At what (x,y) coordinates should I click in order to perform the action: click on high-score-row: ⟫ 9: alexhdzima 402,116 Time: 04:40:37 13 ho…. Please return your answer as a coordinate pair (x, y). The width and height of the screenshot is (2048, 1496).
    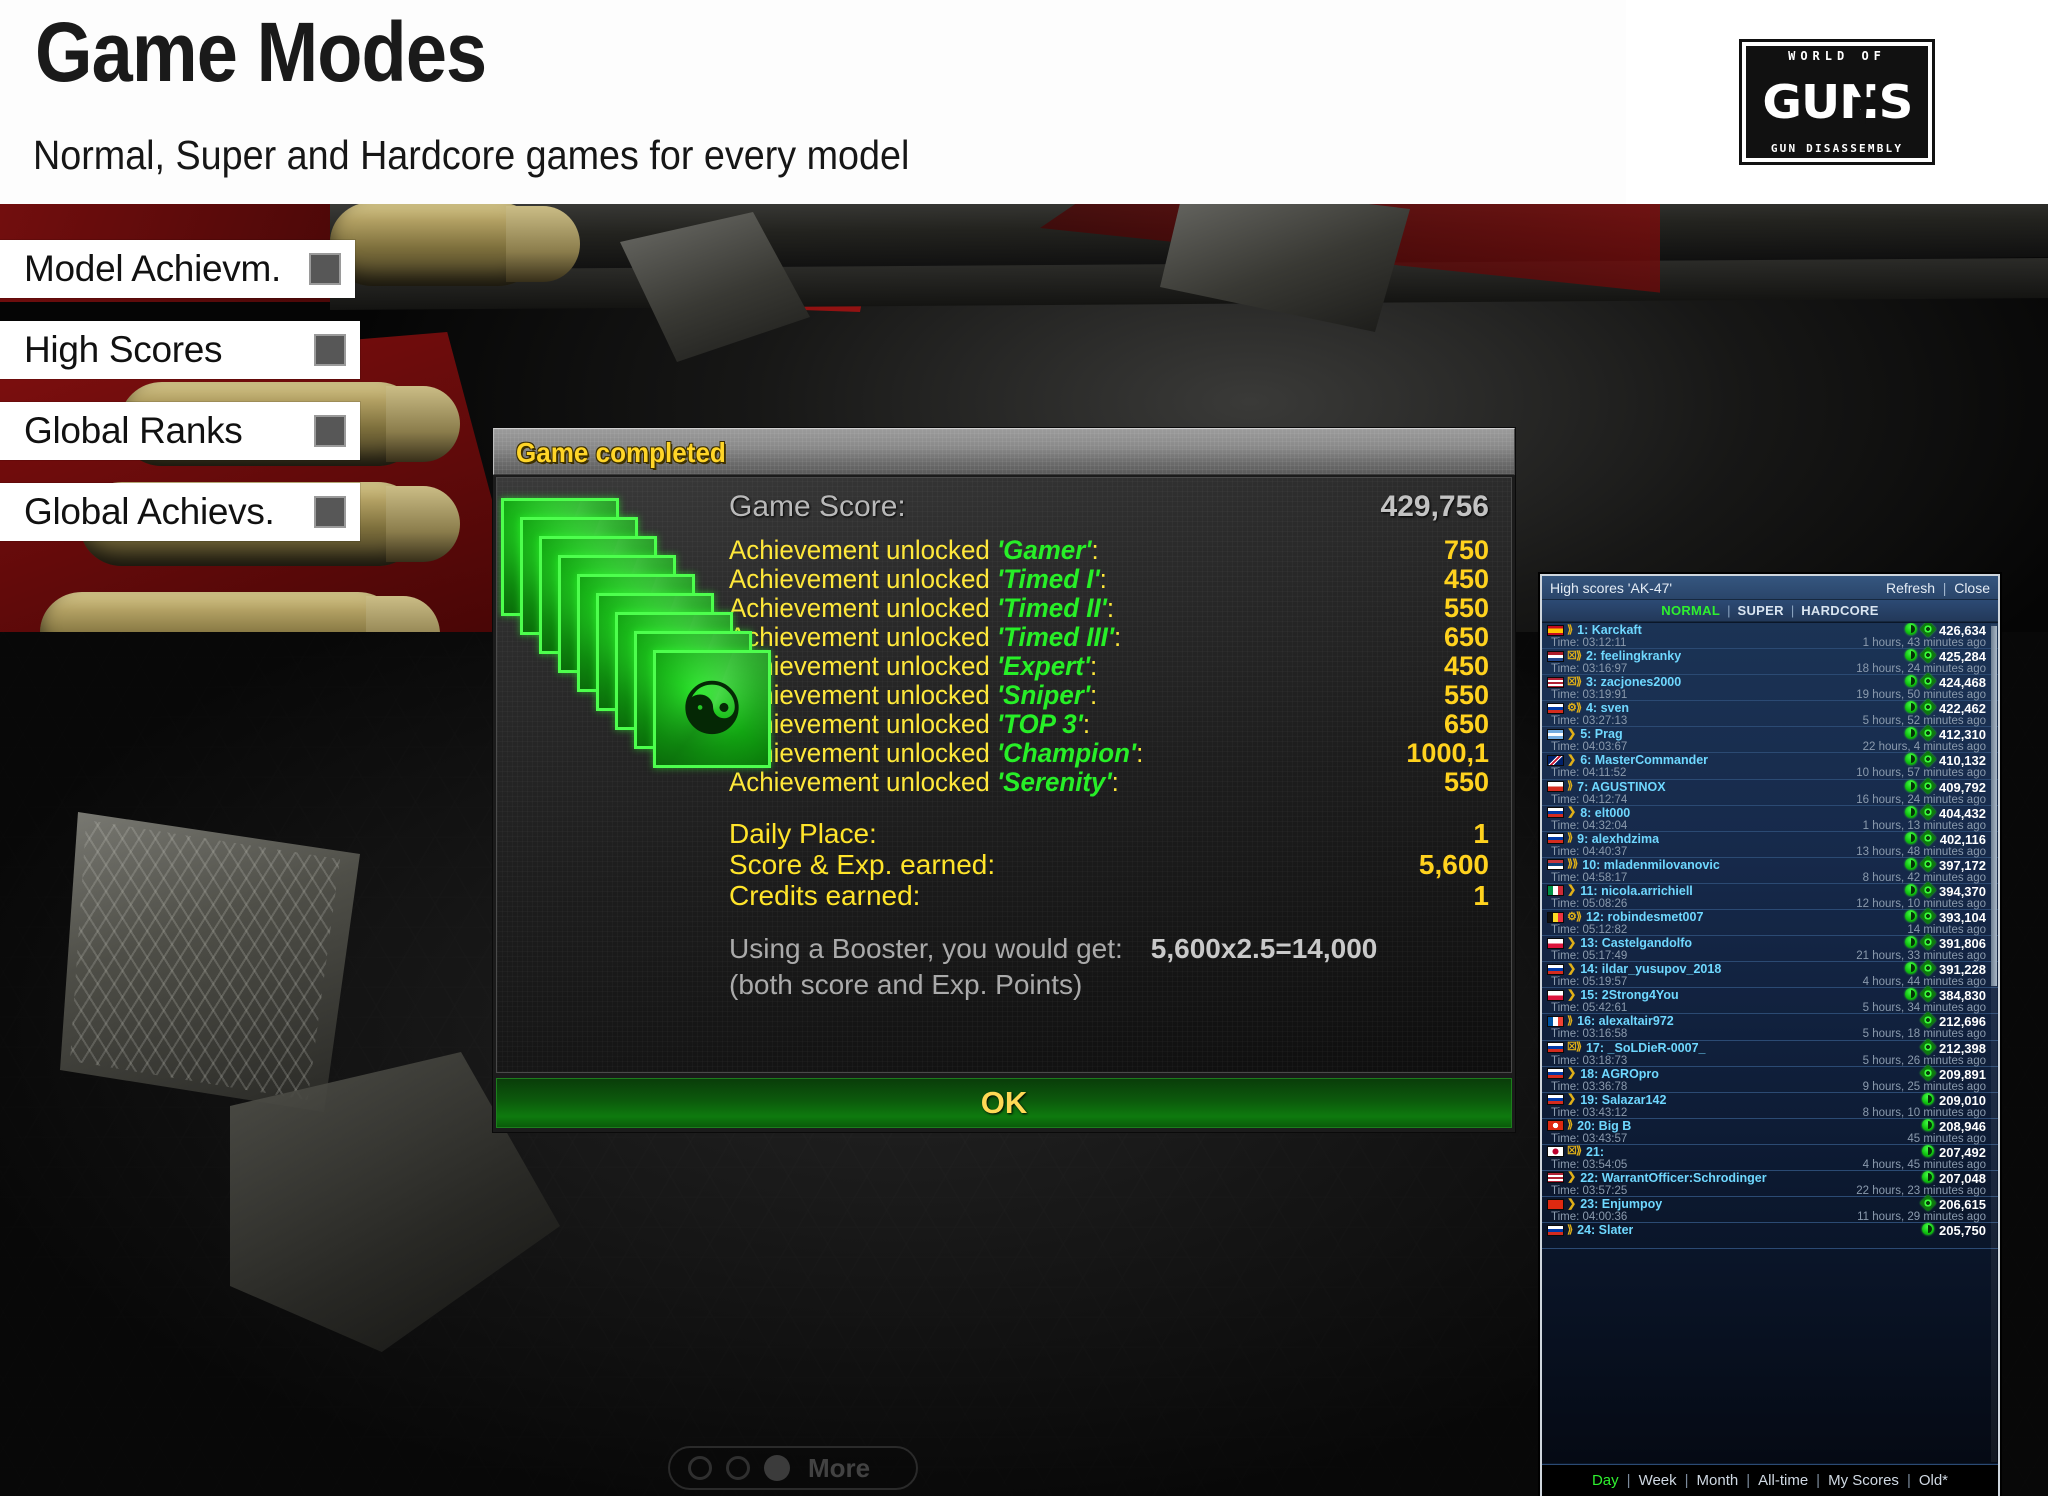
    Looking at the image, I should click on (1770, 843).